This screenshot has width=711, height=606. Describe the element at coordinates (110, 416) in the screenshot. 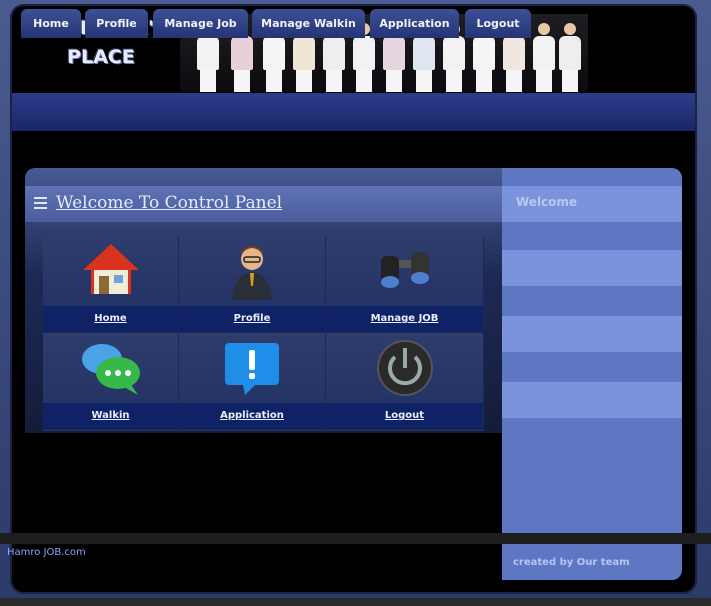

I see `grid-label-walkin: Walkin` at that location.